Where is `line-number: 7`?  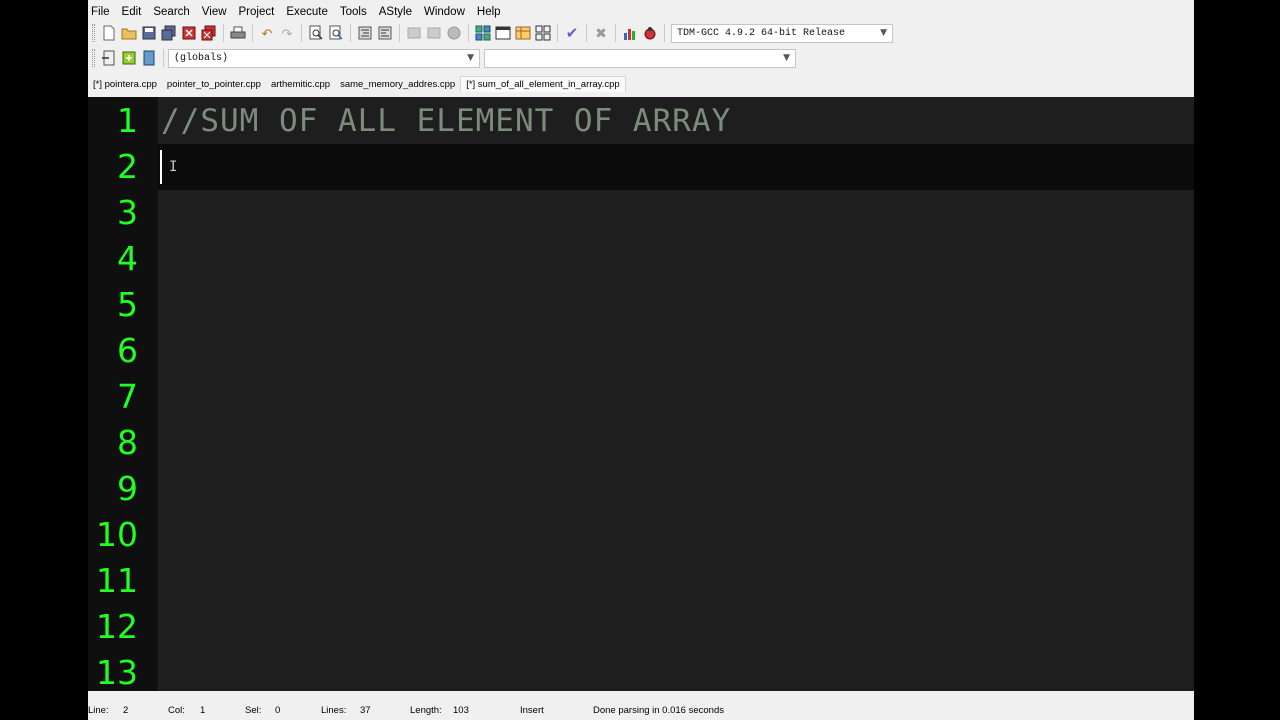 line-number: 7 is located at coordinates (127, 396).